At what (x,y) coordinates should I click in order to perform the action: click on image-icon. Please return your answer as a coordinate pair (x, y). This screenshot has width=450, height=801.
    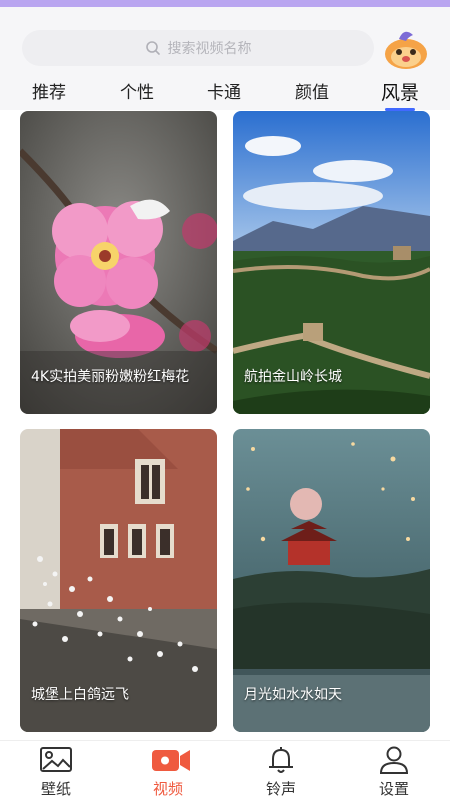
    Looking at the image, I should click on (56, 760).